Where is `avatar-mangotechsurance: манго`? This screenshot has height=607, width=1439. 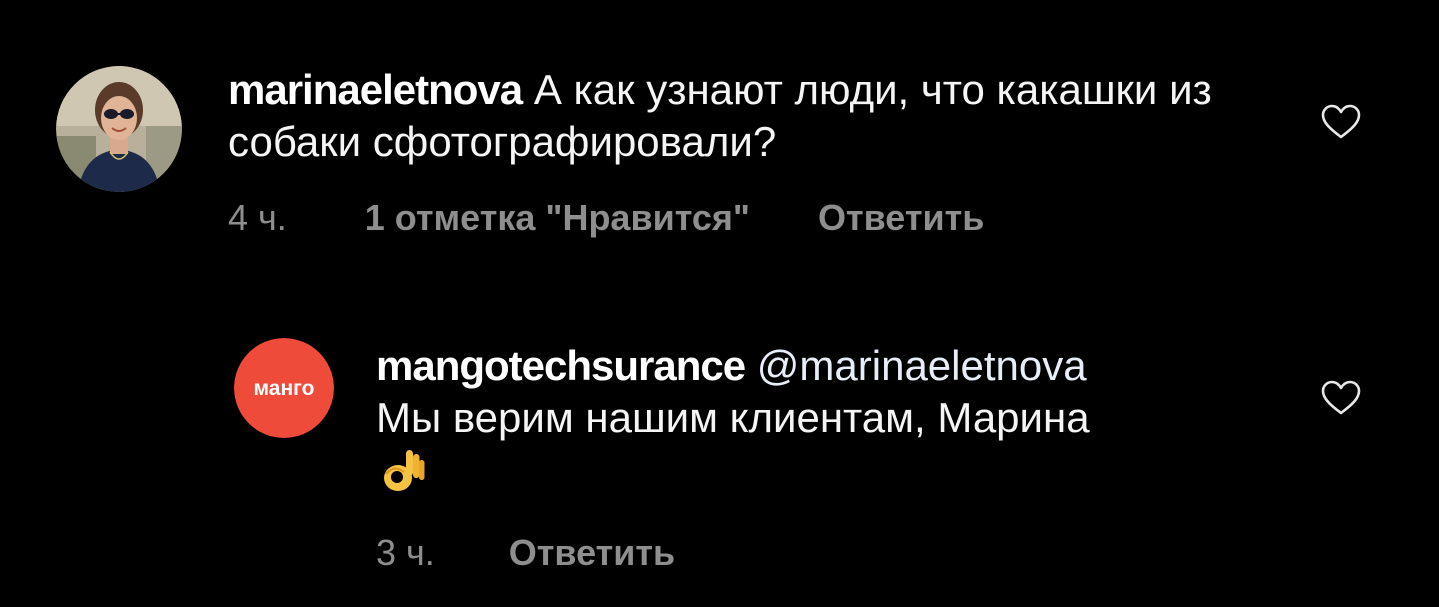 avatar-mangotechsurance: манго is located at coordinates (284, 388).